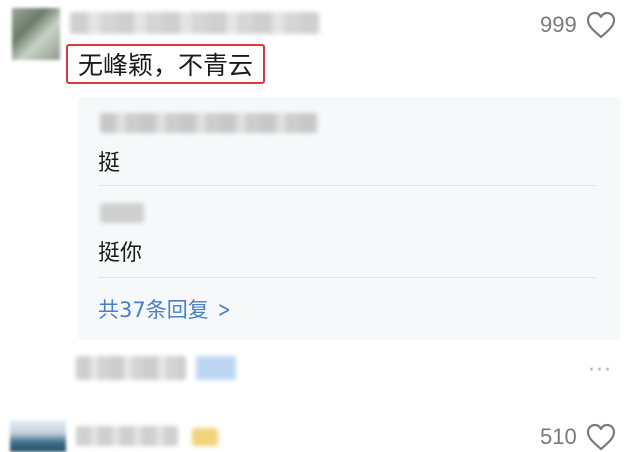 This screenshot has width=640, height=452. Describe the element at coordinates (205, 437) in the screenshot. I see `user-badge-blurred` at that location.